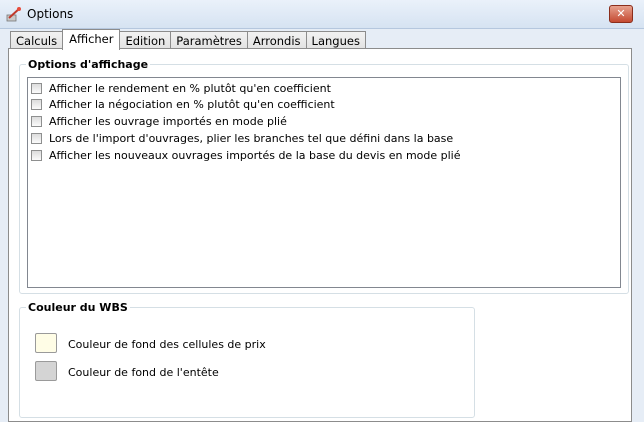 Image resolution: width=644 pixels, height=422 pixels. Describe the element at coordinates (50, 14) in the screenshot. I see `window-title: Options` at that location.